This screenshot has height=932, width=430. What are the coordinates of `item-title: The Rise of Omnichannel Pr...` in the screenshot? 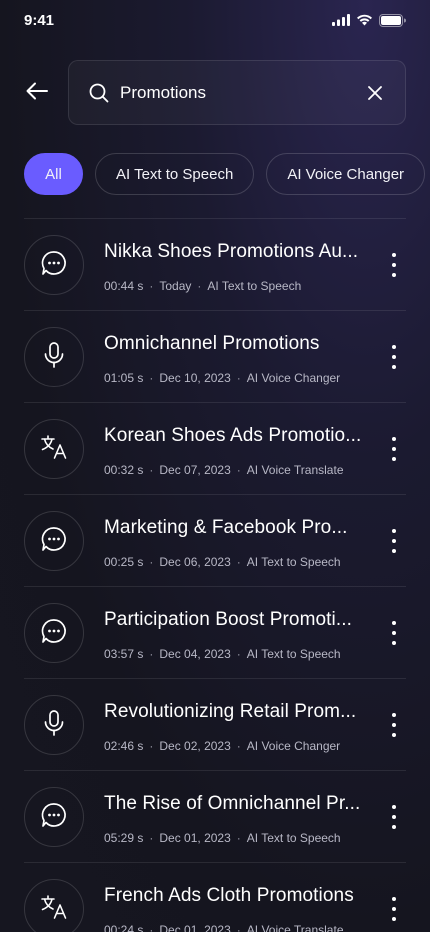 It's located at (232, 803).